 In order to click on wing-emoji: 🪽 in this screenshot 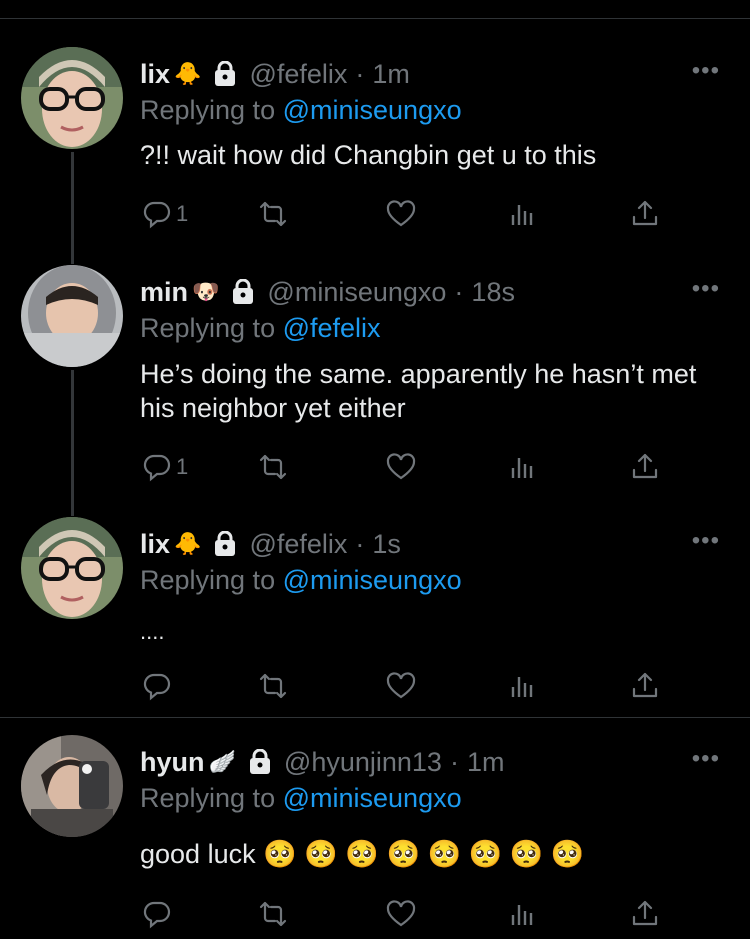, I will do `click(222, 761)`.